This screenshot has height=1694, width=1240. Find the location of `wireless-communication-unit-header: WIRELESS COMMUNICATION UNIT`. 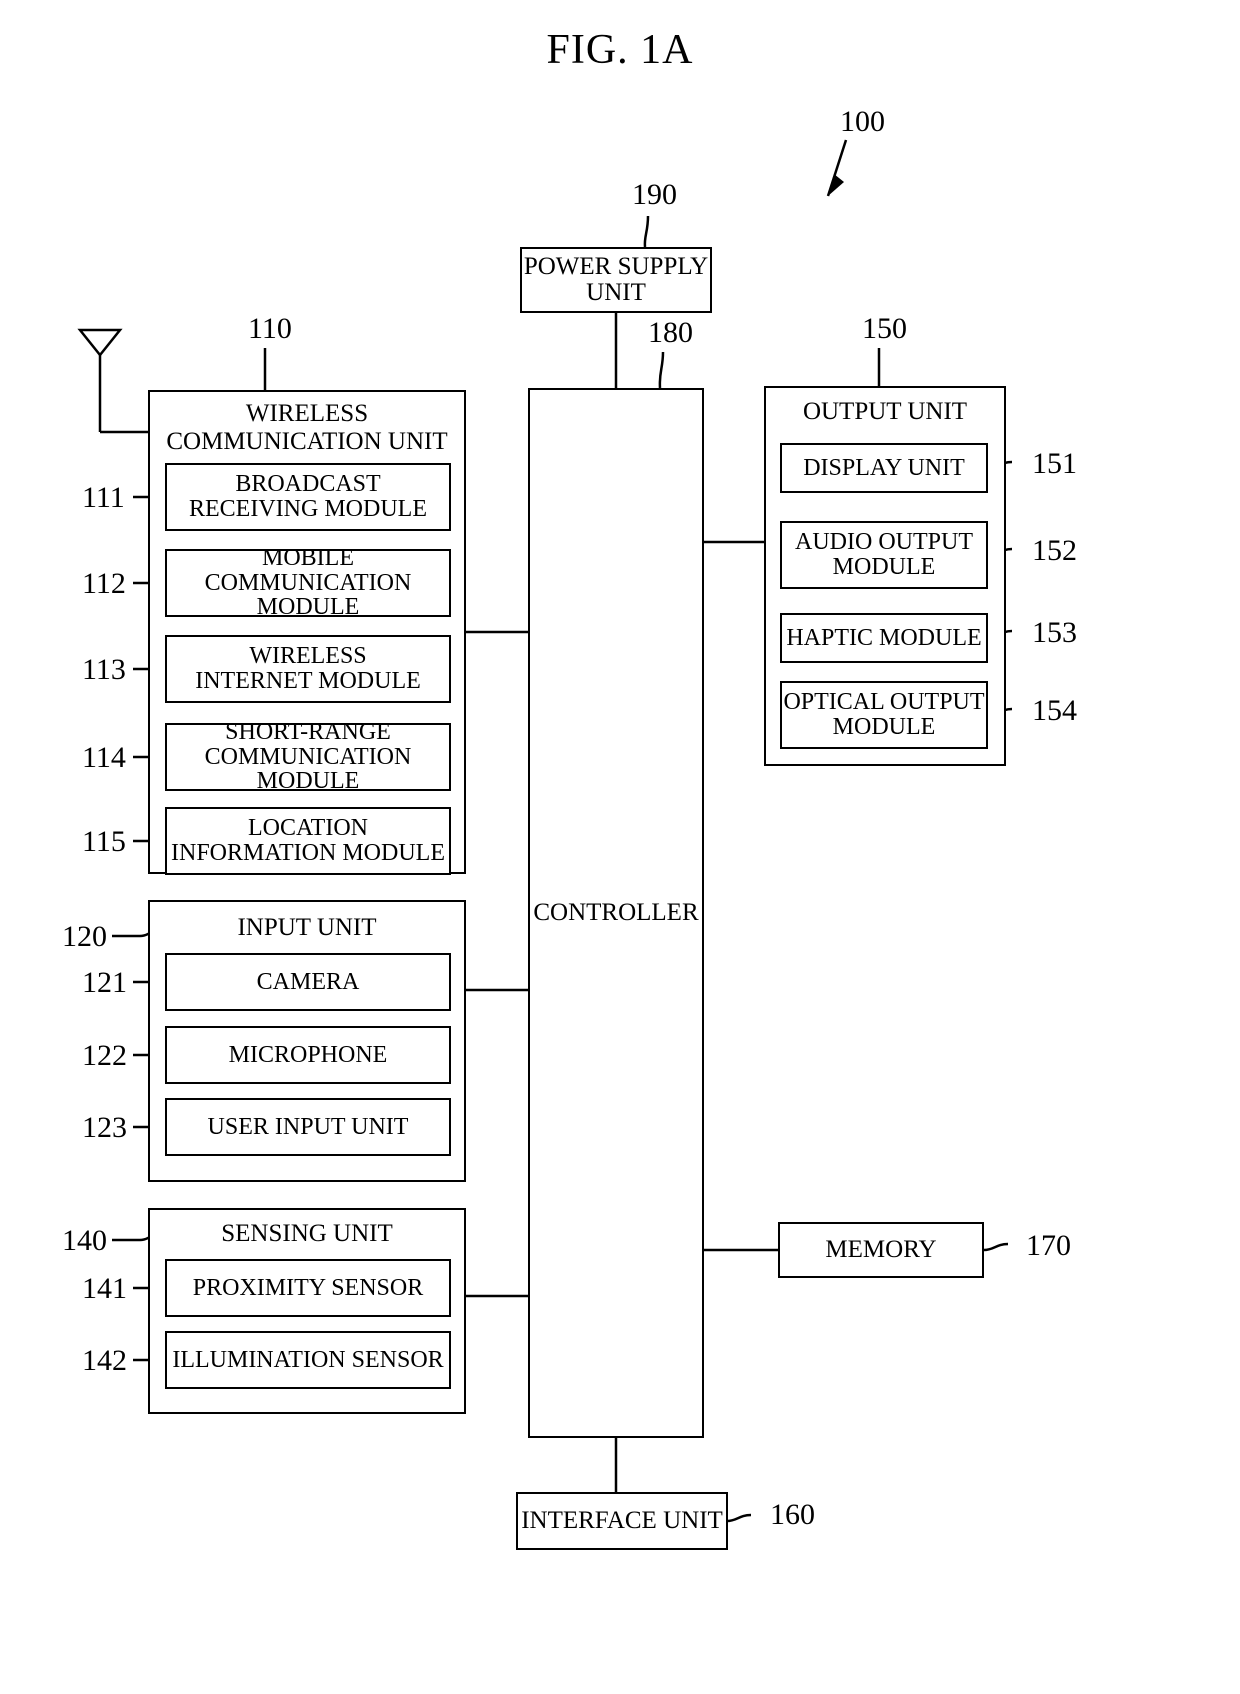

wireless-communication-unit-header: WIRELESS COMMUNICATION UNIT is located at coordinates (307, 428).